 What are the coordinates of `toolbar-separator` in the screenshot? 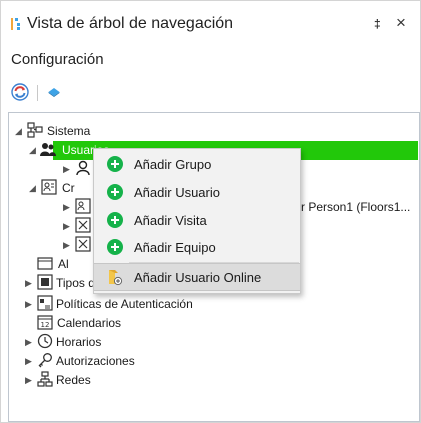 It's located at (37, 93).